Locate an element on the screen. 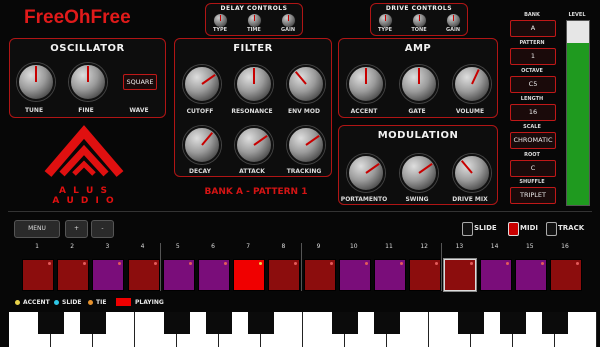  step-number: 7 is located at coordinates (248, 246).